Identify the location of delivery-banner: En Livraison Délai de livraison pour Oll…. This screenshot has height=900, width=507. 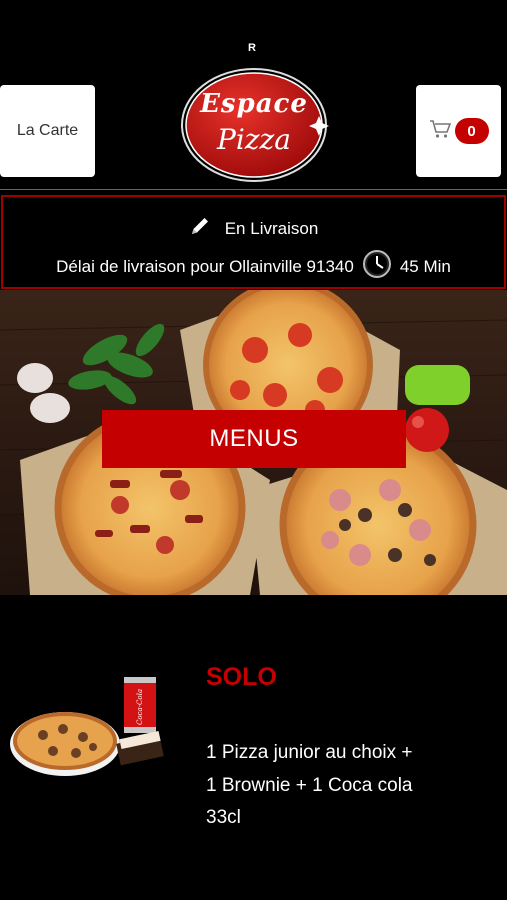
(253, 242).